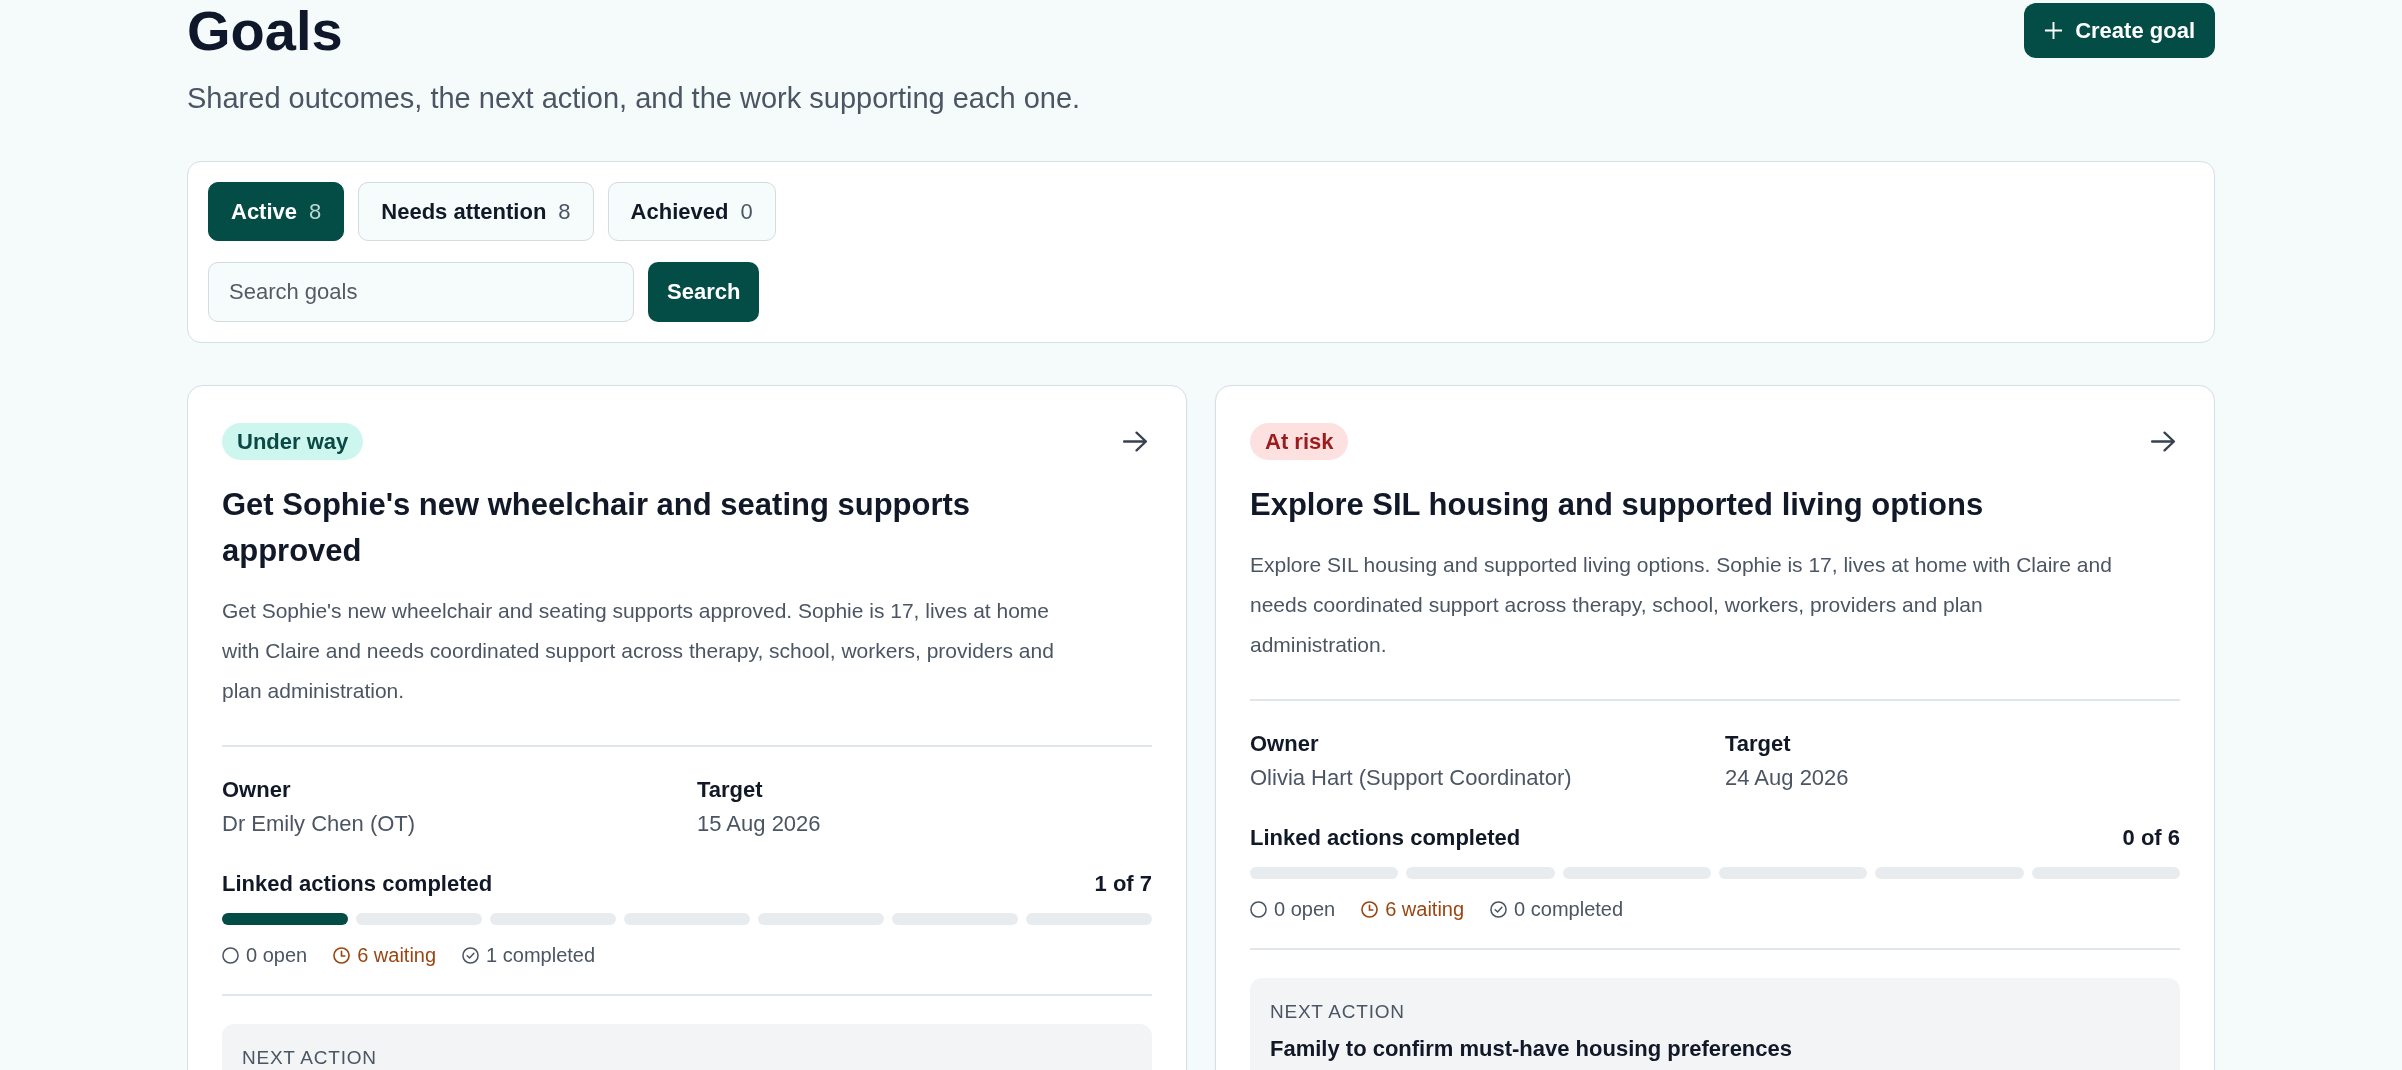  What do you see at coordinates (759, 824) in the screenshot?
I see `field-value: 15 Aug 2026` at bounding box center [759, 824].